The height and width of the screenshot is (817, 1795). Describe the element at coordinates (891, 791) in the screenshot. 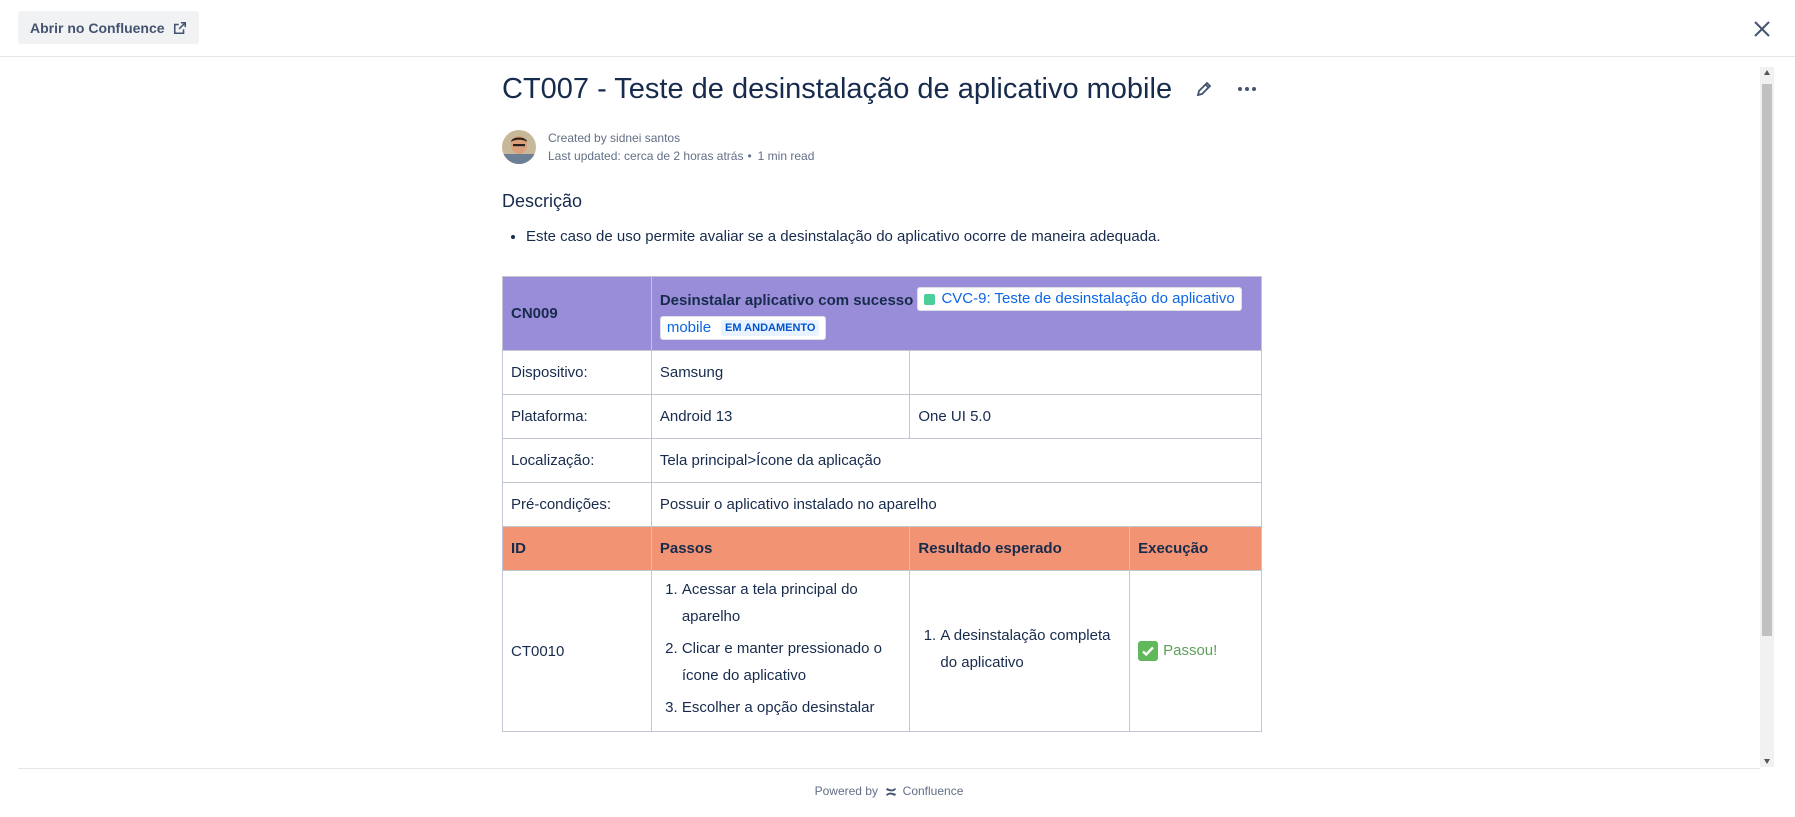

I see `confluence-logo-icon` at that location.